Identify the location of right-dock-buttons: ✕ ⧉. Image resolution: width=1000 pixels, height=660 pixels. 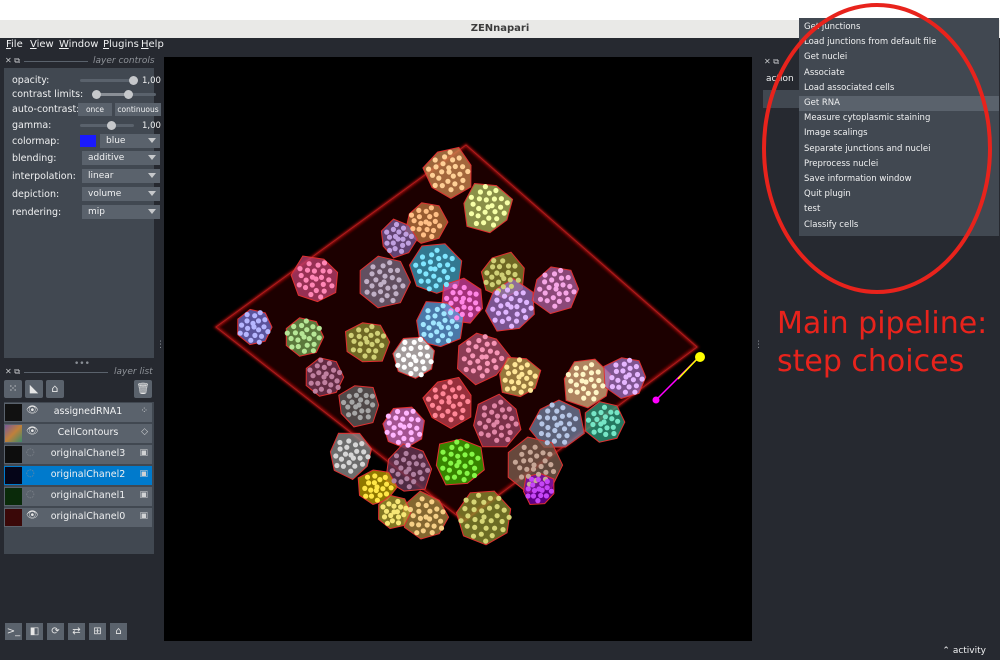
(771, 62).